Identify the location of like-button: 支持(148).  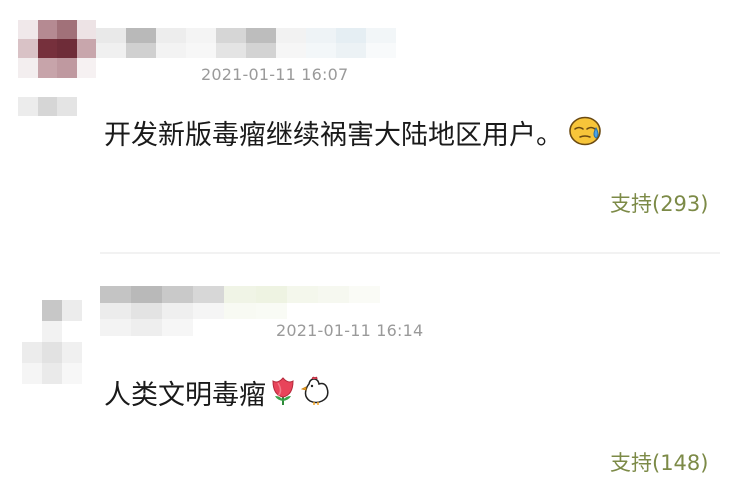
(659, 463).